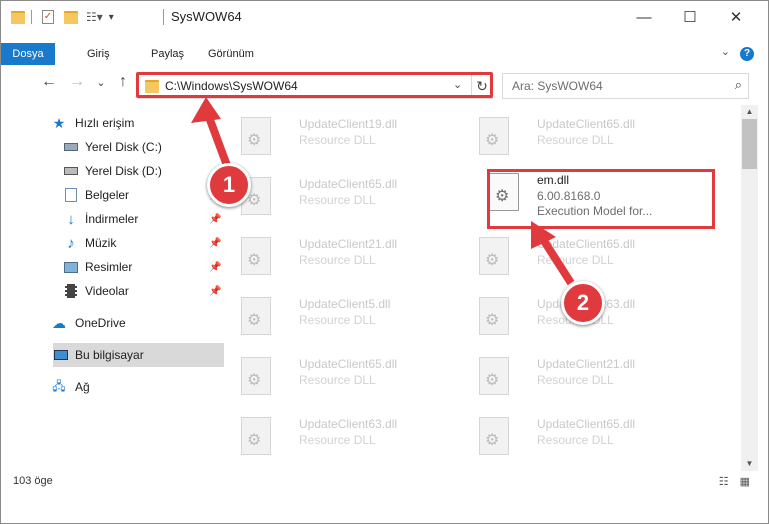 Image resolution: width=769 pixels, height=524 pixels. Describe the element at coordinates (583, 303) in the screenshot. I see `step-2-badge: 2` at that location.